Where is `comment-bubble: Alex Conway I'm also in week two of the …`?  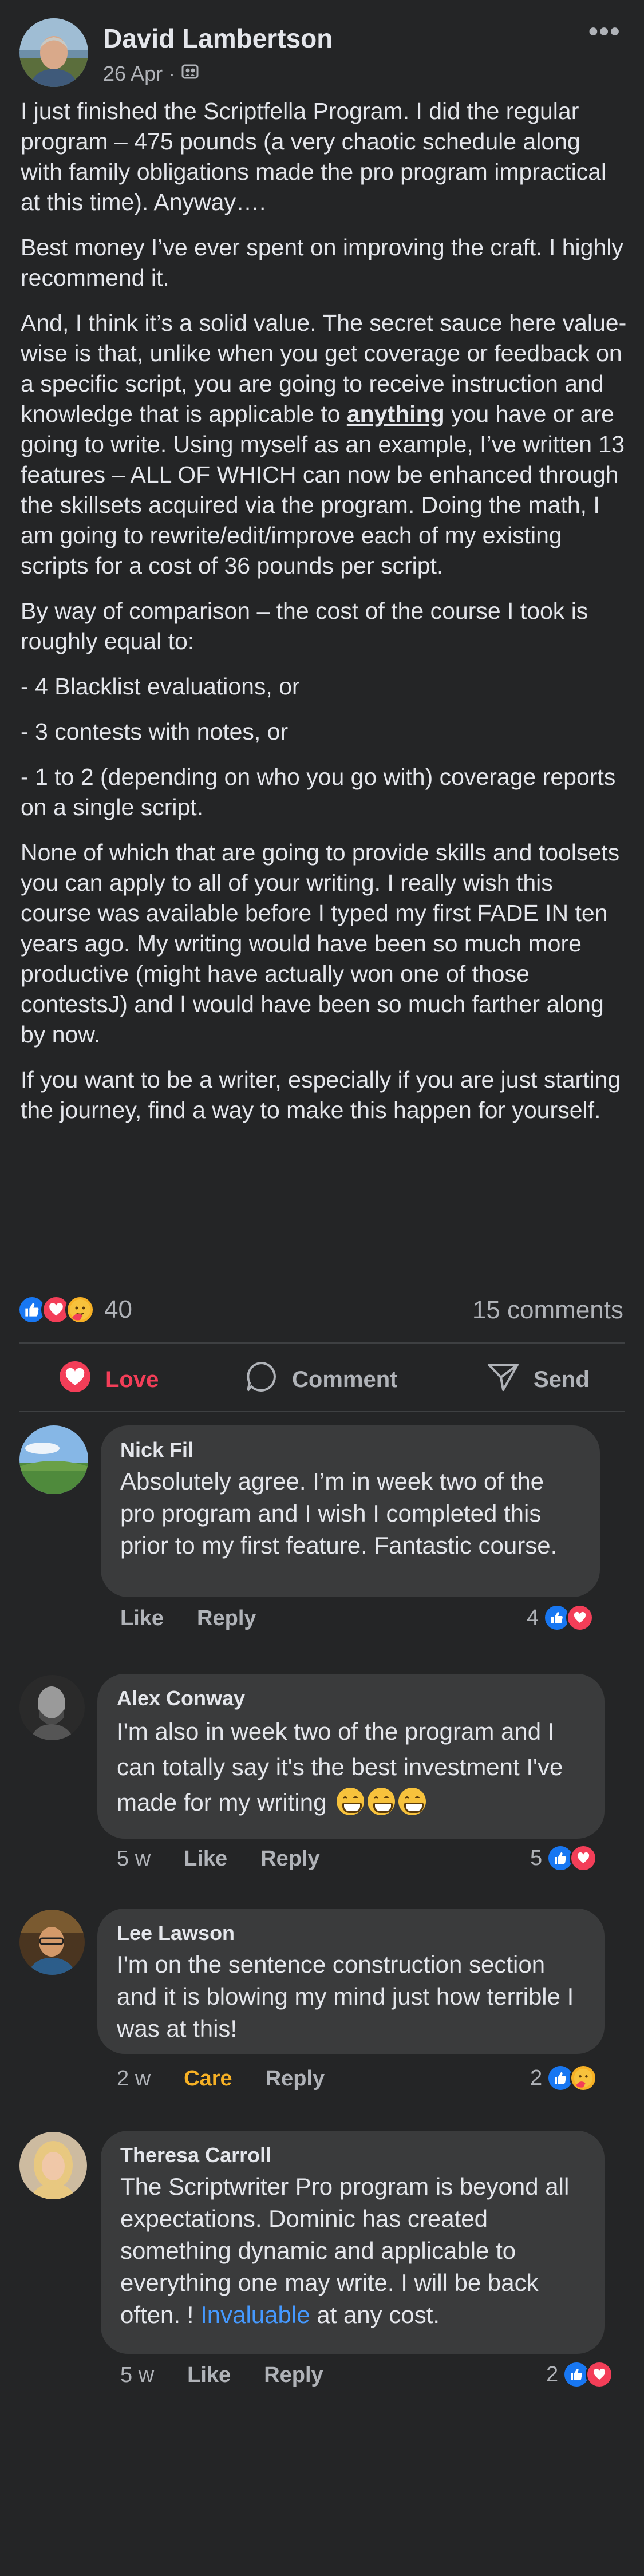
comment-bubble: Alex Conway I'm also in week two of the … is located at coordinates (351, 1756).